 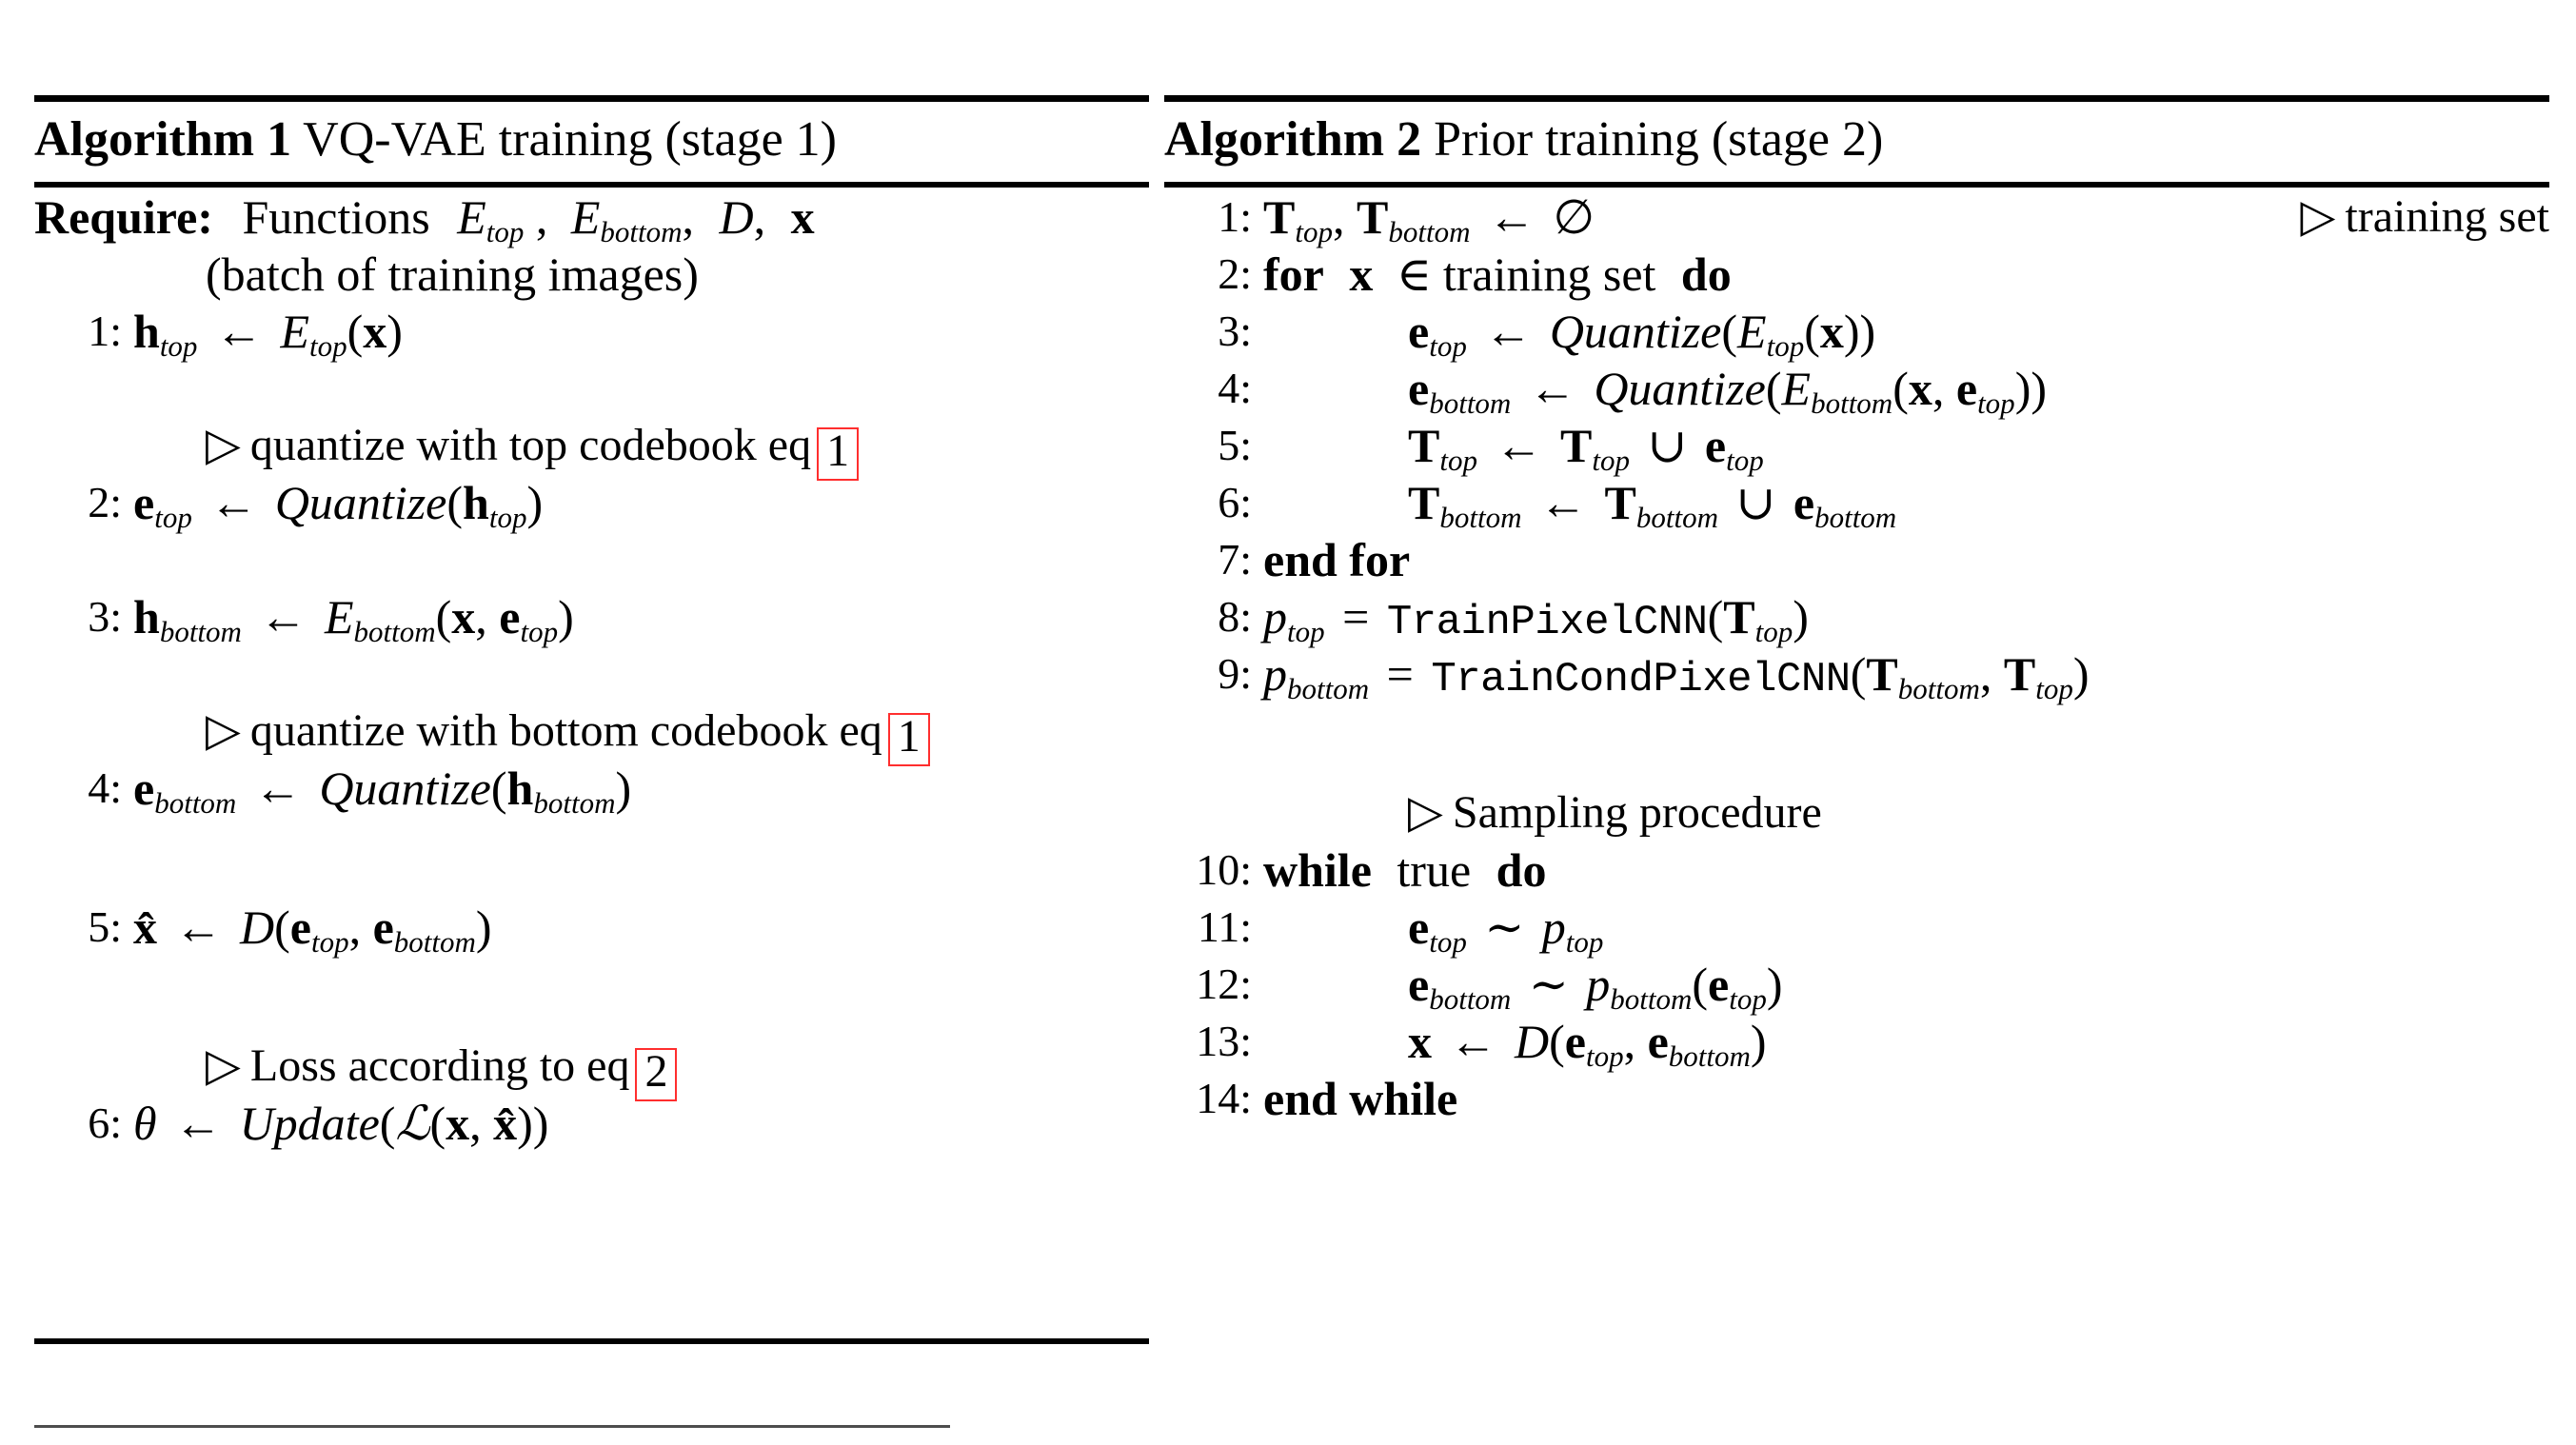 I want to click on algorithm-2-label: Algorithm 2, so click(x=1293, y=139).